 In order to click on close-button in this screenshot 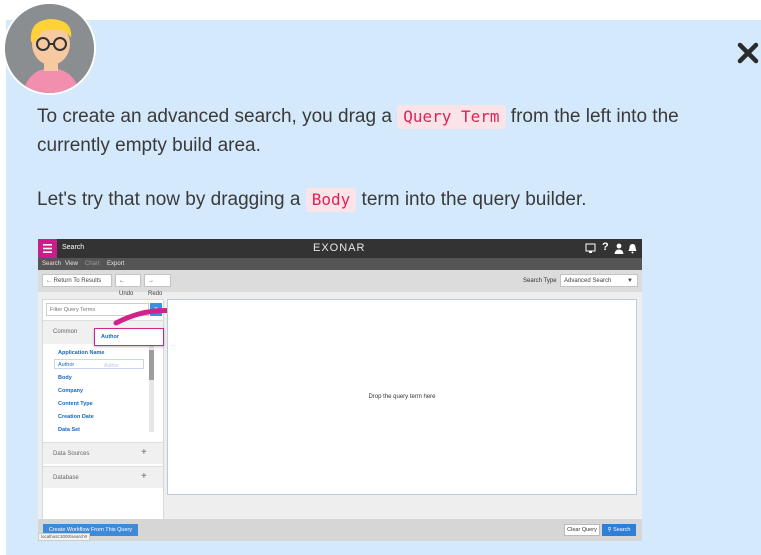, I will do `click(748, 53)`.